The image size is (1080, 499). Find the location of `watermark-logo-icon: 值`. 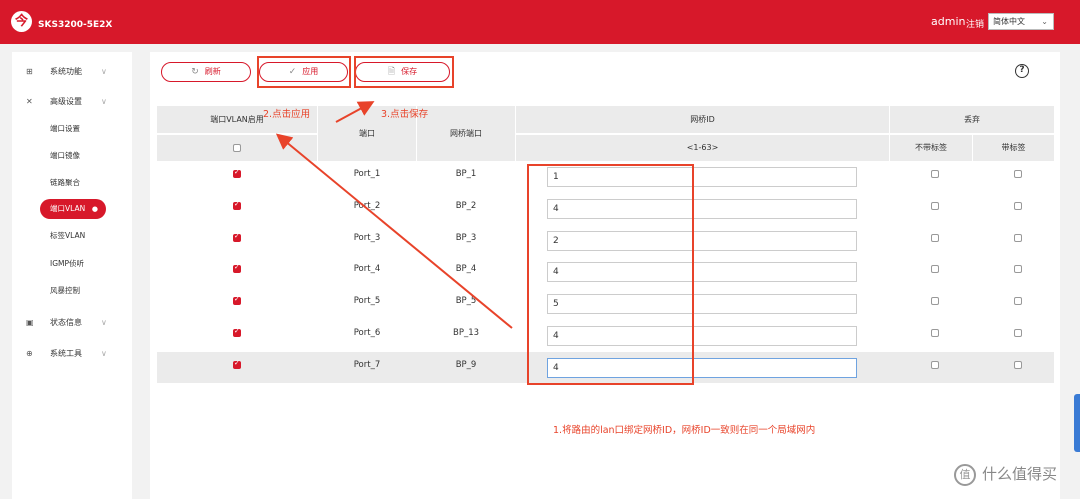

watermark-logo-icon: 值 is located at coordinates (965, 475).